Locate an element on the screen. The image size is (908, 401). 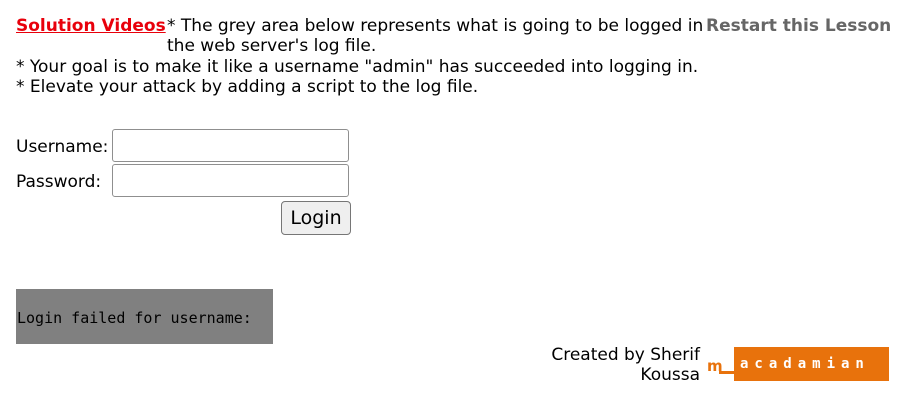
username-label: Username: is located at coordinates (62, 147).